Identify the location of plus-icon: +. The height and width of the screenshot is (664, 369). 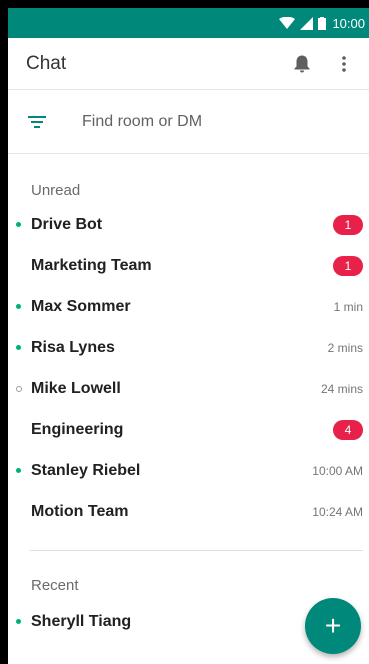
(333, 625).